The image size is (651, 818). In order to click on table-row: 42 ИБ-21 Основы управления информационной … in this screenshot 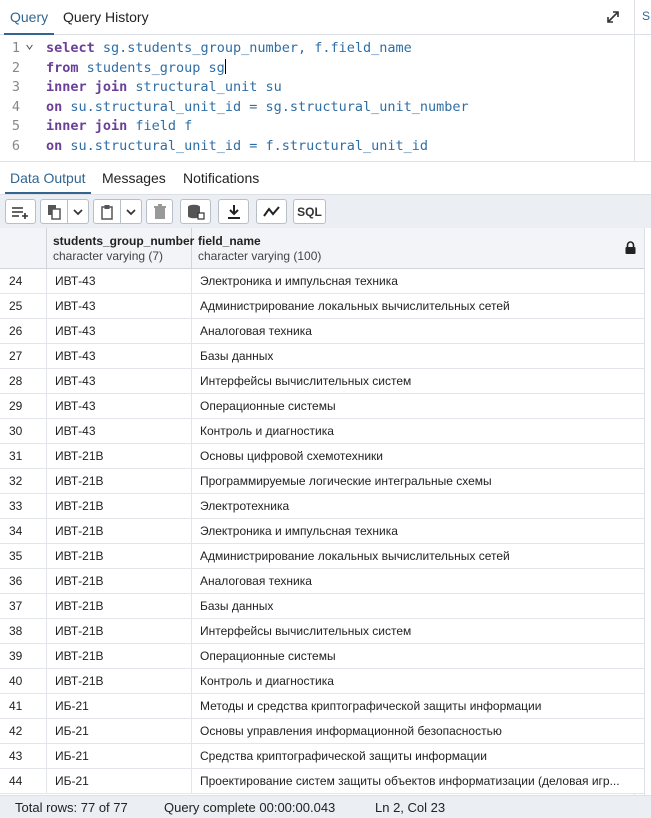, I will do `click(322, 731)`.